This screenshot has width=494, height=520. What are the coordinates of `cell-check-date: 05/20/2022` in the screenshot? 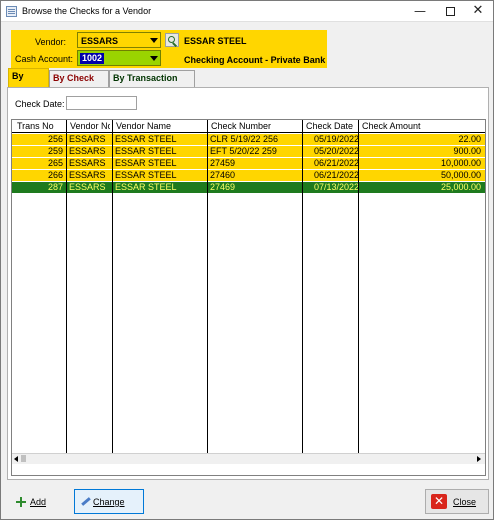 It's located at (336, 151).